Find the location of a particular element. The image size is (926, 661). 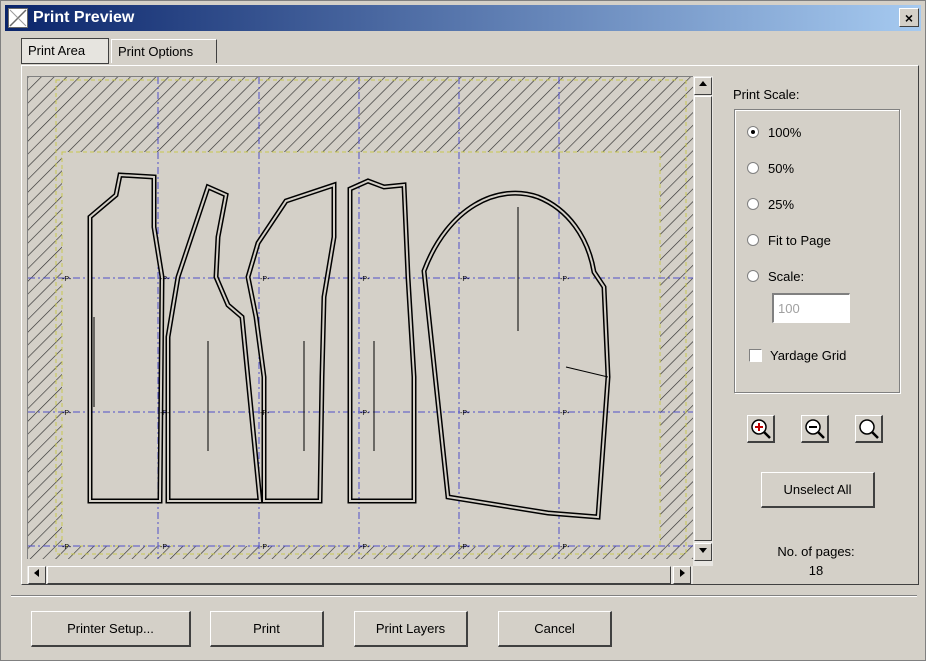

window-title: Print Preview is located at coordinates (84, 17).